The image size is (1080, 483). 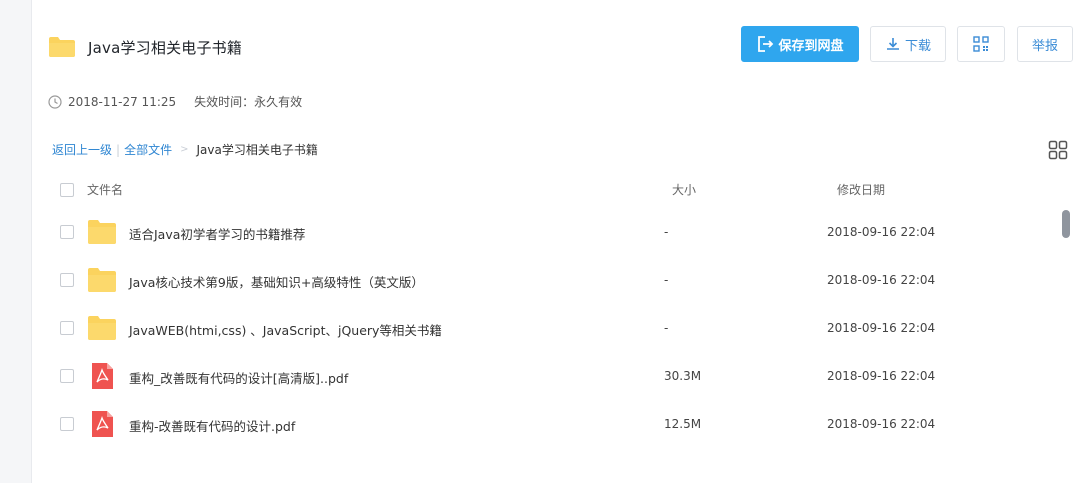 I want to click on table-row: 重构-改善既有代码的设计.pdf 12.5M 2018-09-16 22:04, so click(x=542, y=424).